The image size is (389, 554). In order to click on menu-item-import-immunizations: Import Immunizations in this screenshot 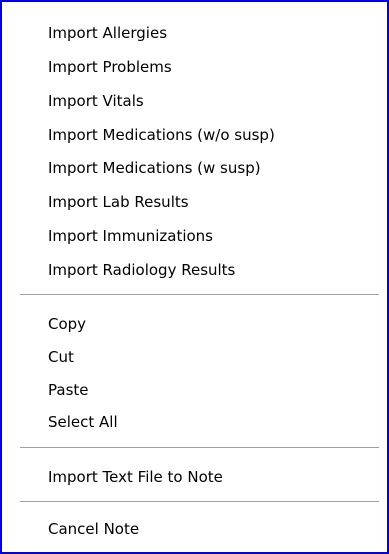, I will do `click(212, 236)`.